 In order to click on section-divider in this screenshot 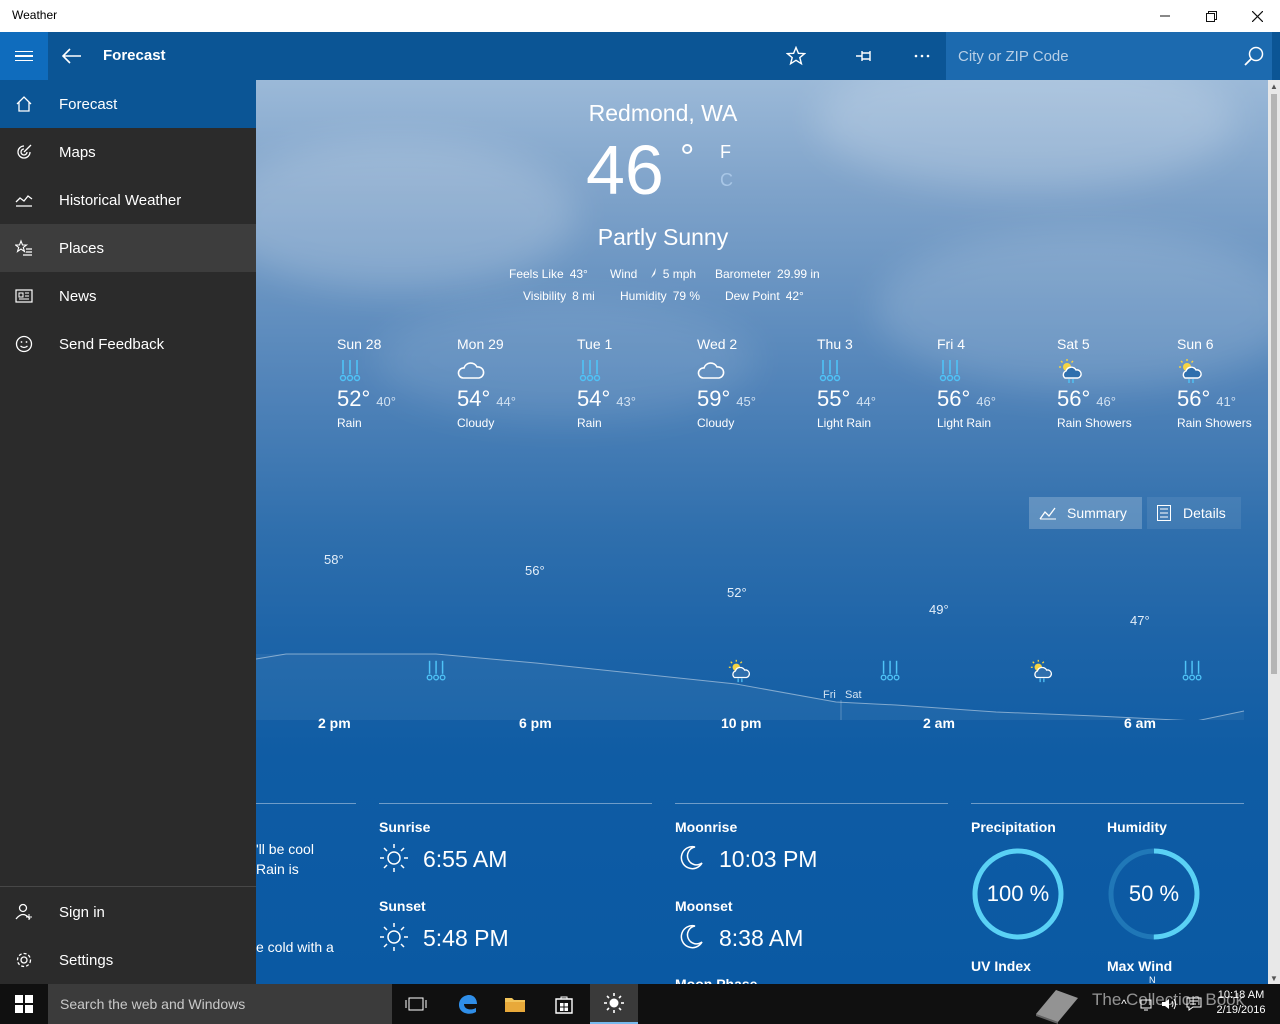, I will do `click(811, 803)`.